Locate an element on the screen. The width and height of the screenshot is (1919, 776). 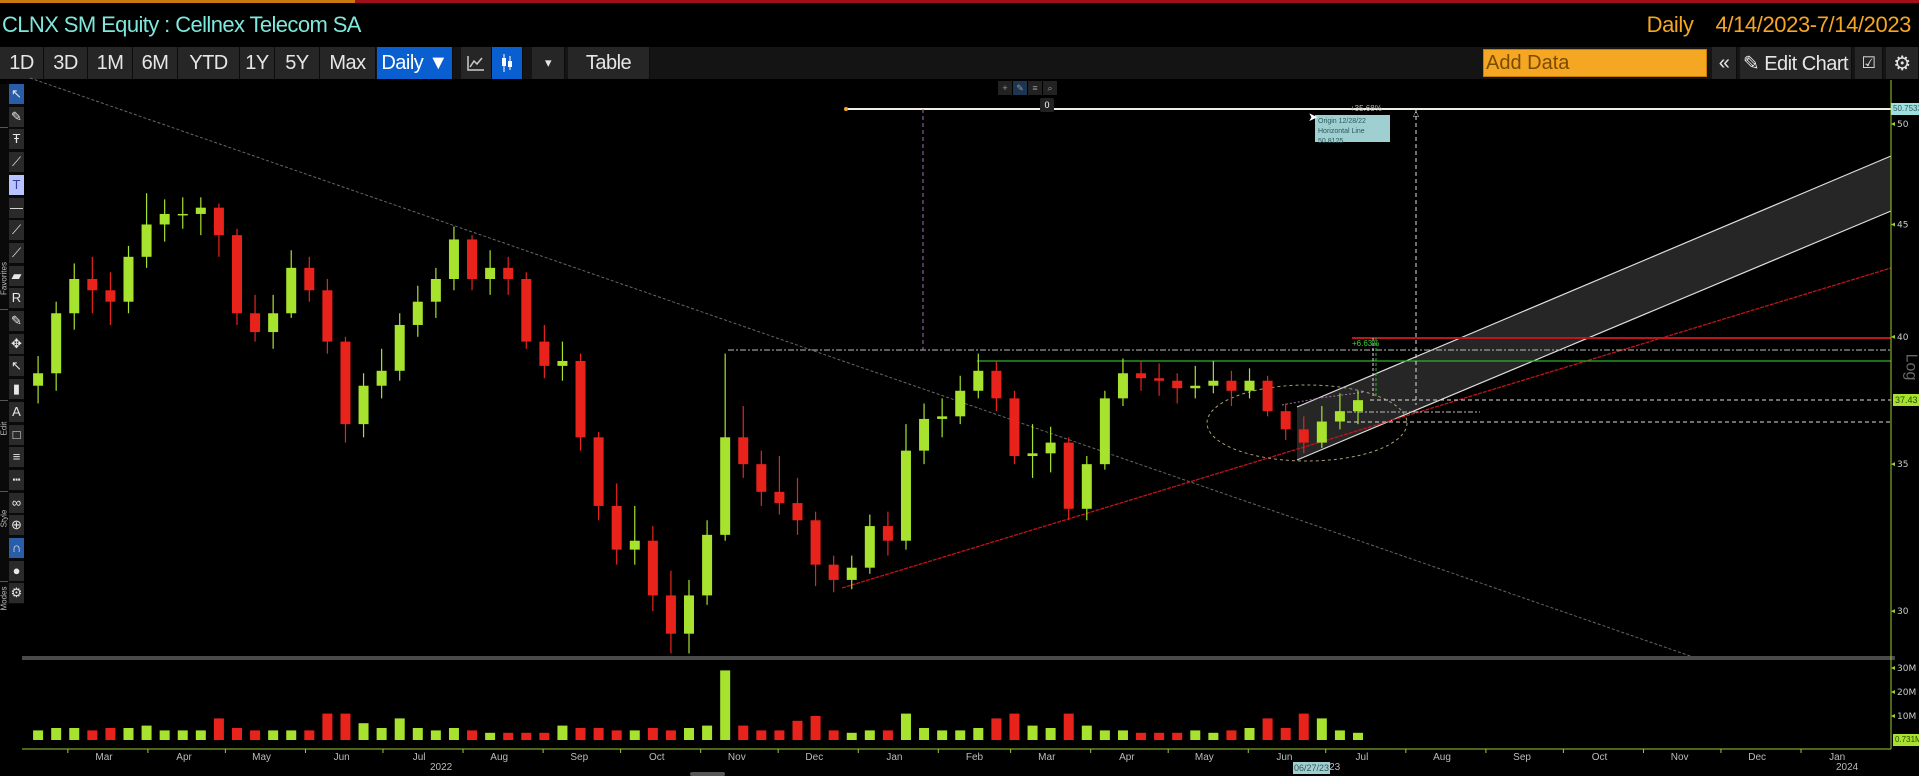
channel-upper-line is located at coordinates (1594, 281).